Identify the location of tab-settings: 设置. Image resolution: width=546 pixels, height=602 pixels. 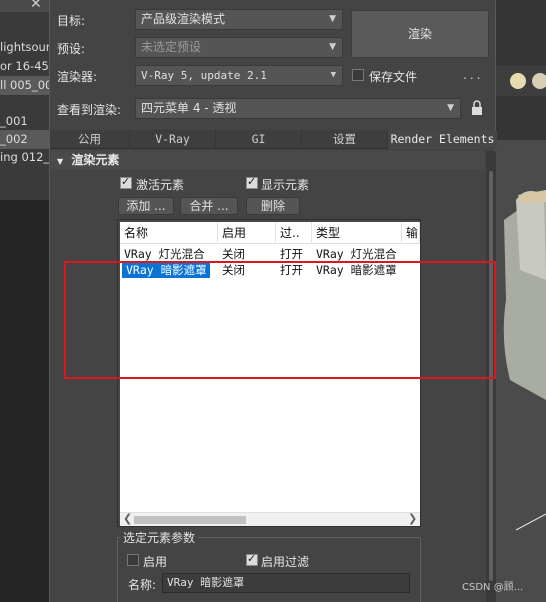
(345, 139).